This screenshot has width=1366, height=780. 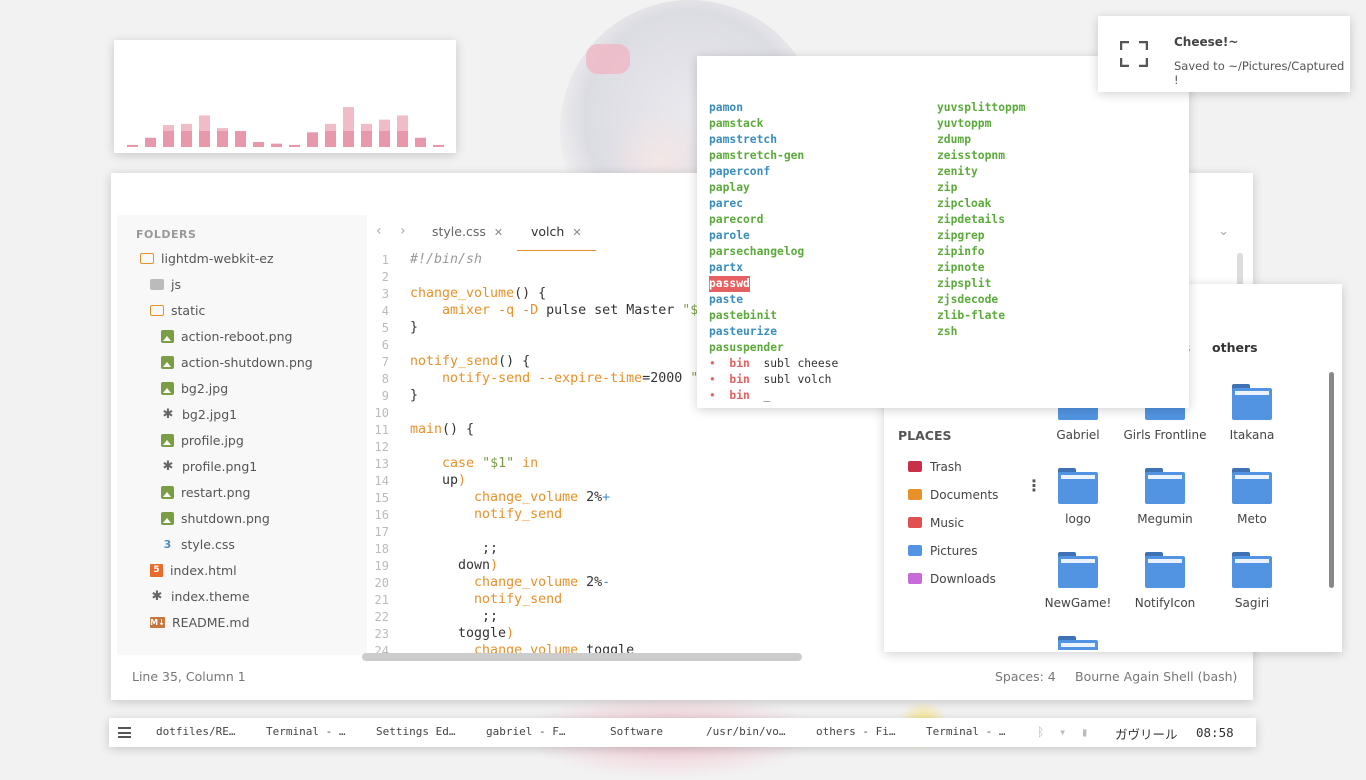 What do you see at coordinates (964, 124) in the screenshot?
I see `completion-entry: yuvtoppm` at bounding box center [964, 124].